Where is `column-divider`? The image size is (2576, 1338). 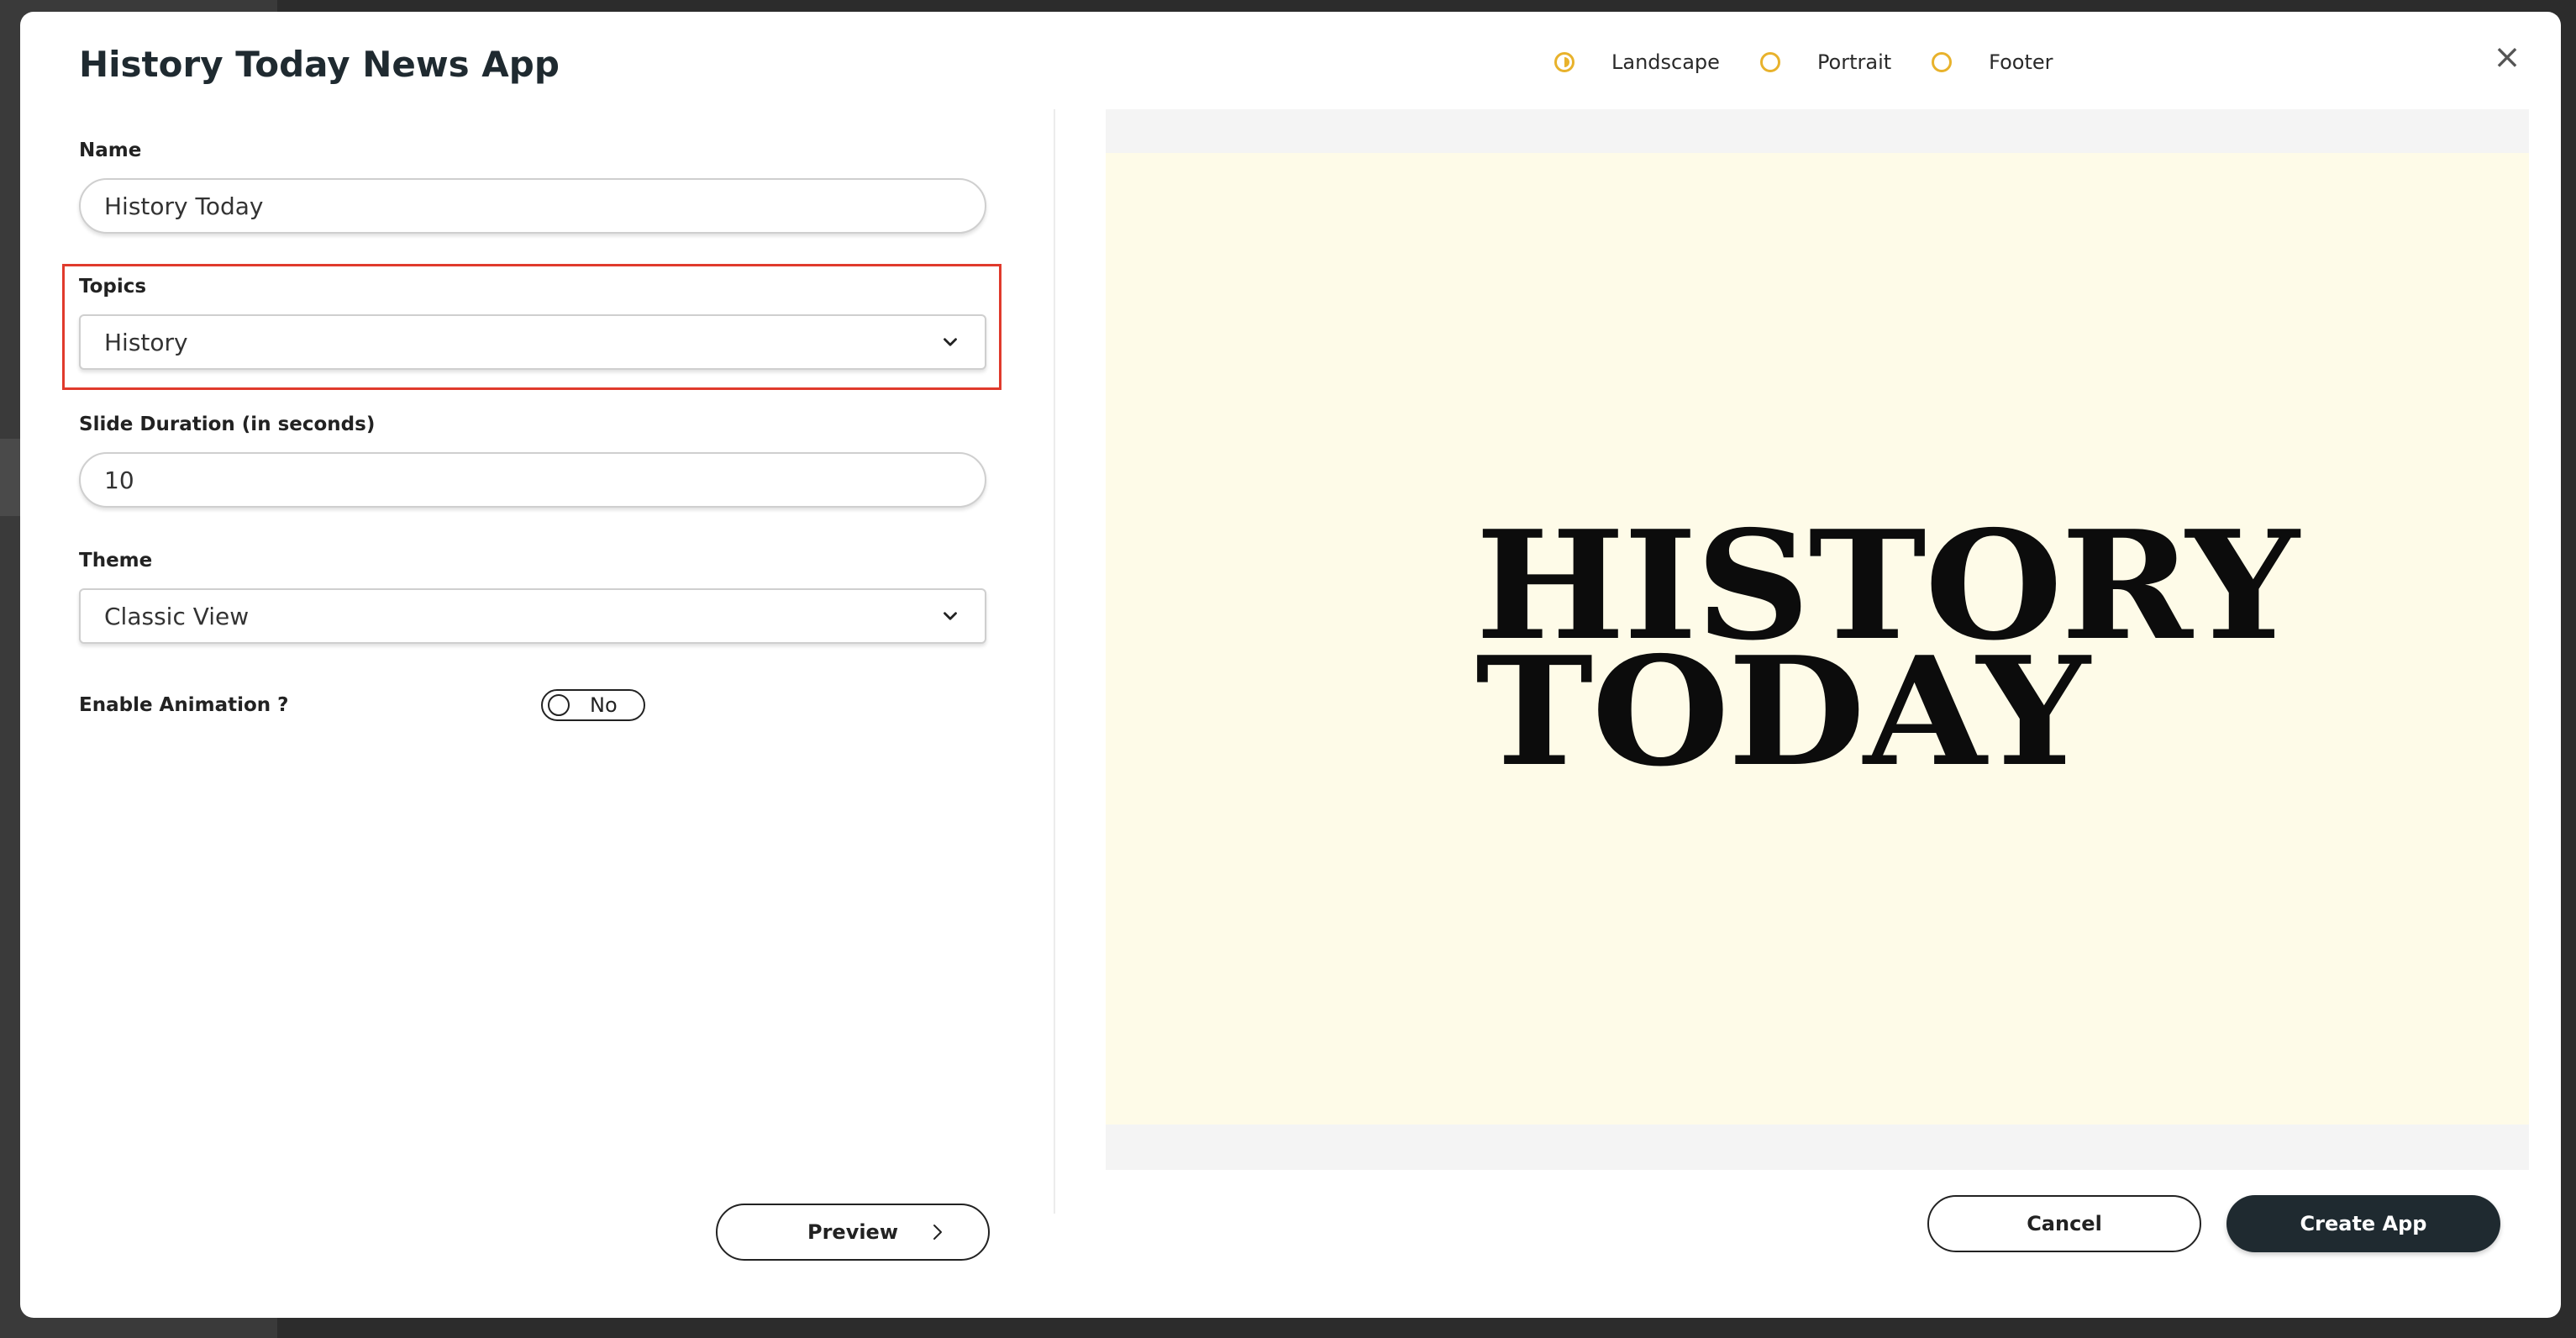 column-divider is located at coordinates (1054, 661).